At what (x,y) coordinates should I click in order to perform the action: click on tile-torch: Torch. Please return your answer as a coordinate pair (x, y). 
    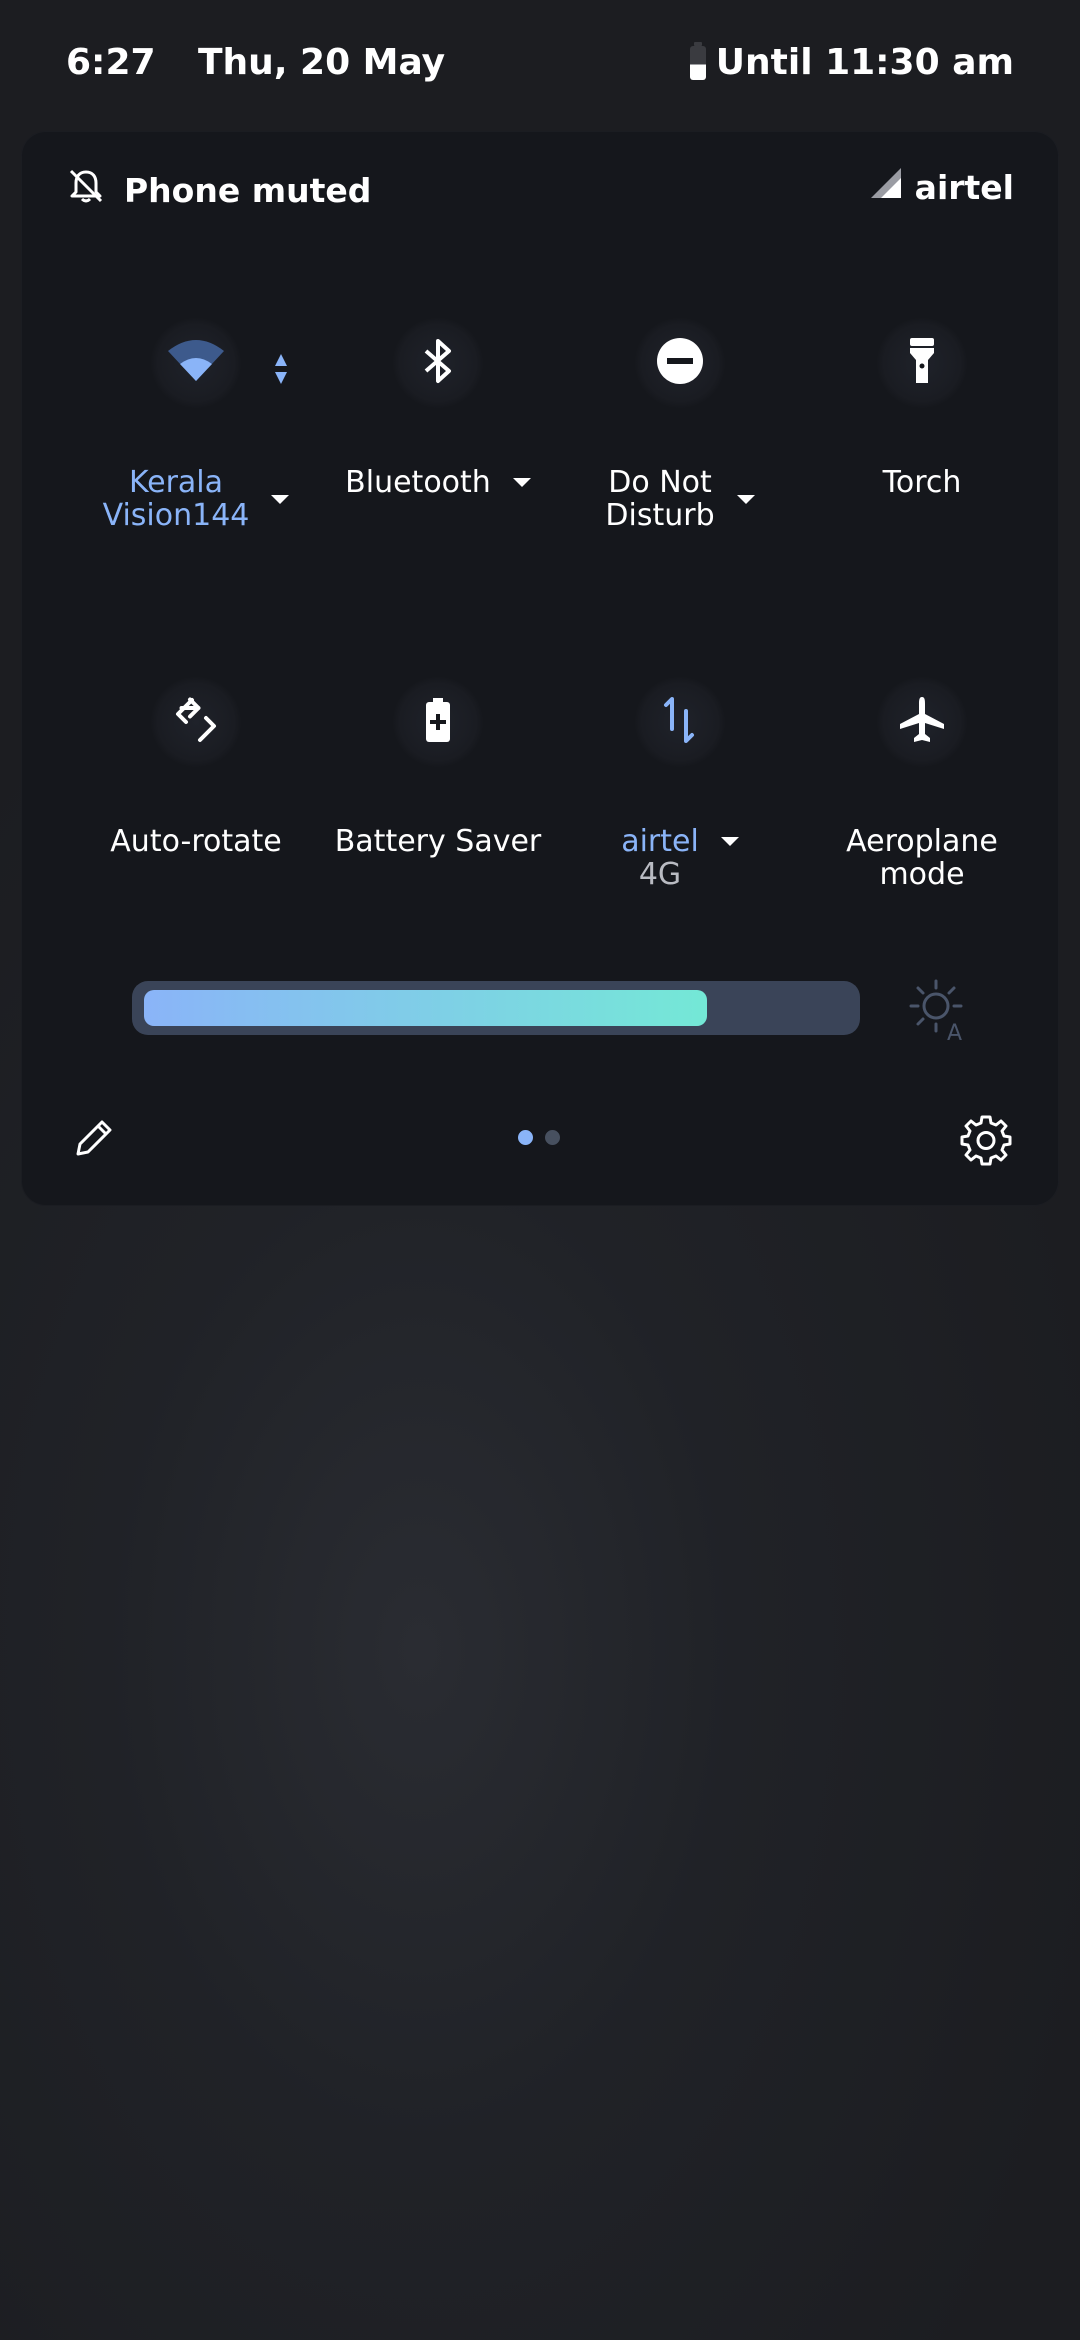
    Looking at the image, I should click on (922, 408).